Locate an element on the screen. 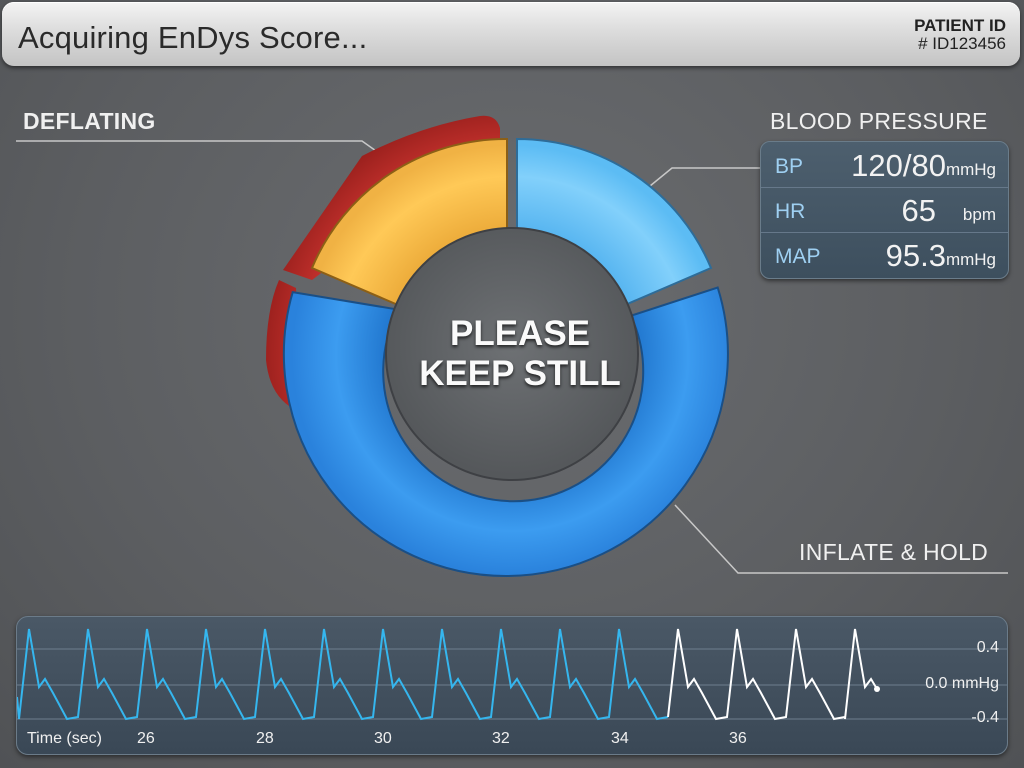  keep-still-line-1: PLEASE is located at coordinates (520, 333).